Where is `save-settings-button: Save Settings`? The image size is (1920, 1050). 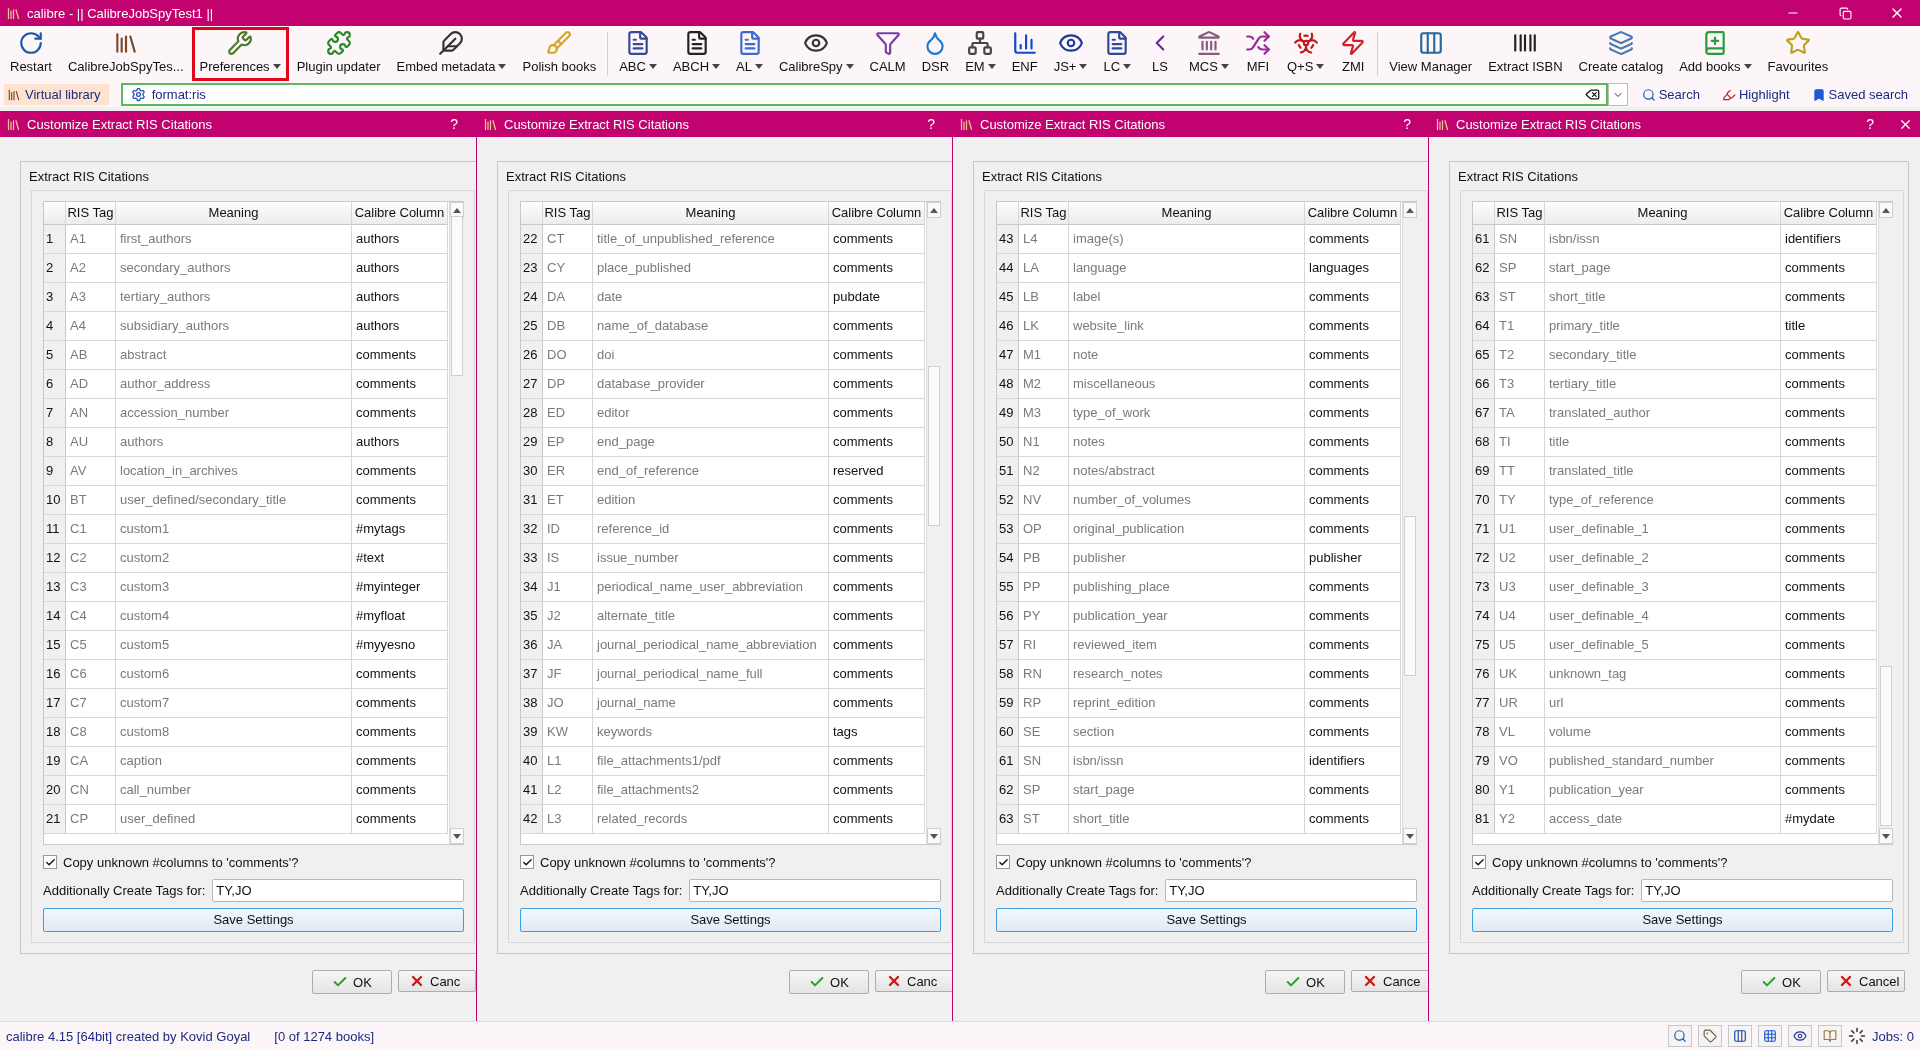
save-settings-button: Save Settings is located at coordinates (253, 920).